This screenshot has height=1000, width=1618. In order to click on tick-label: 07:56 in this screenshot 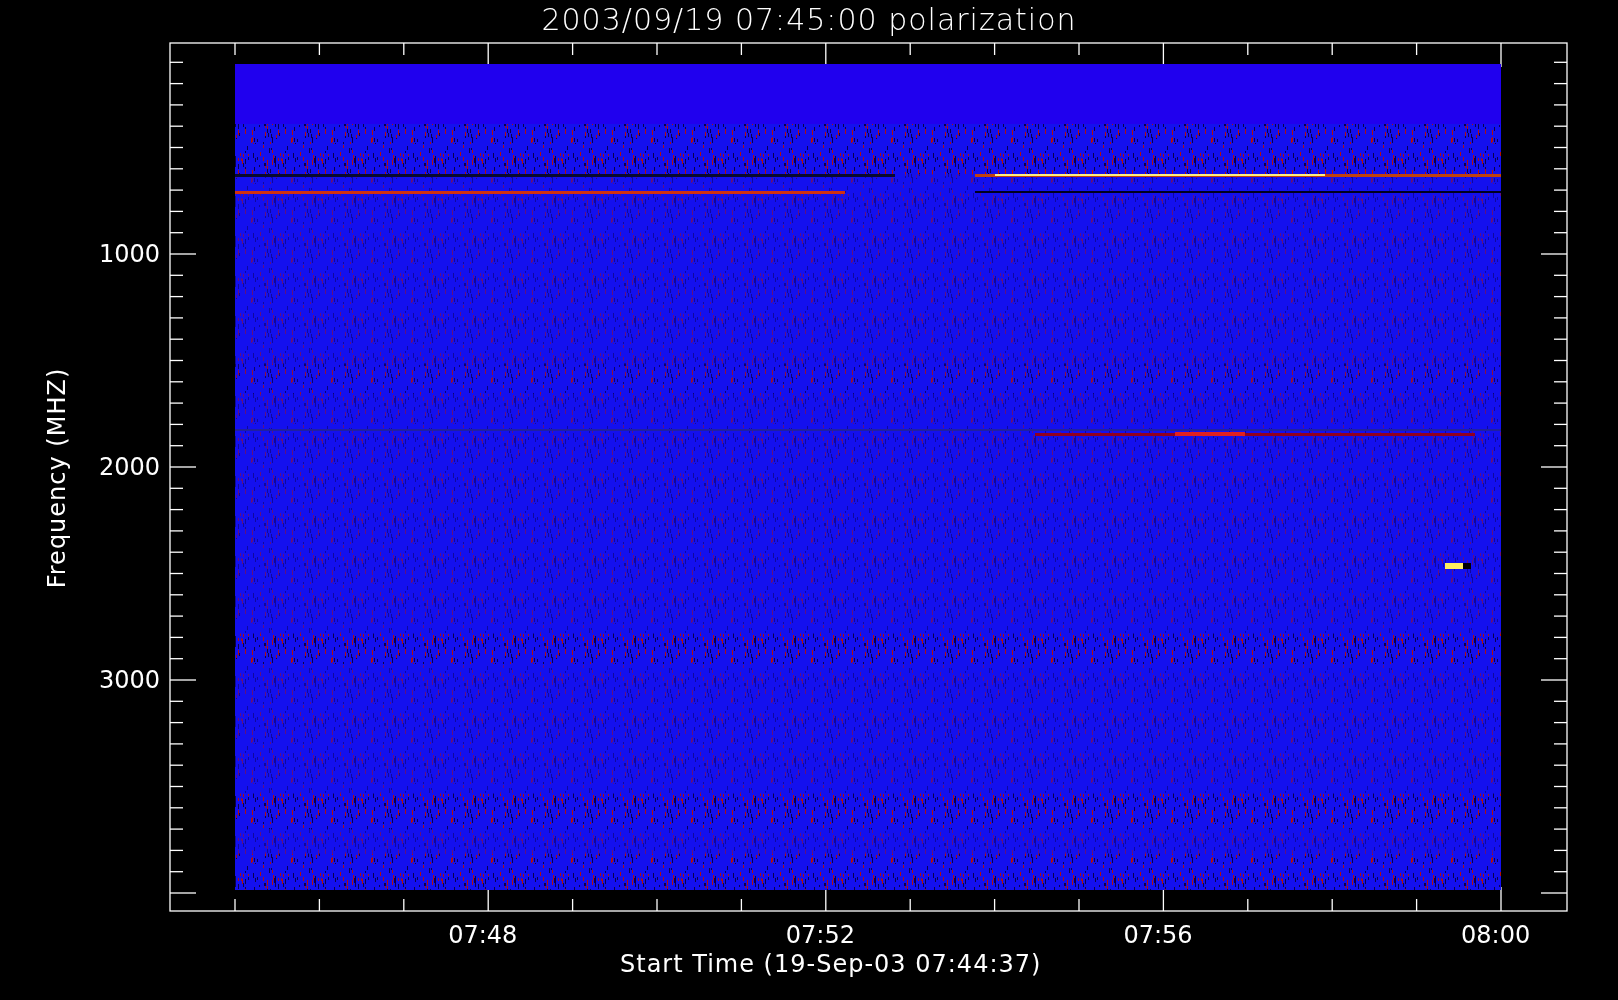, I will do `click(1158, 935)`.